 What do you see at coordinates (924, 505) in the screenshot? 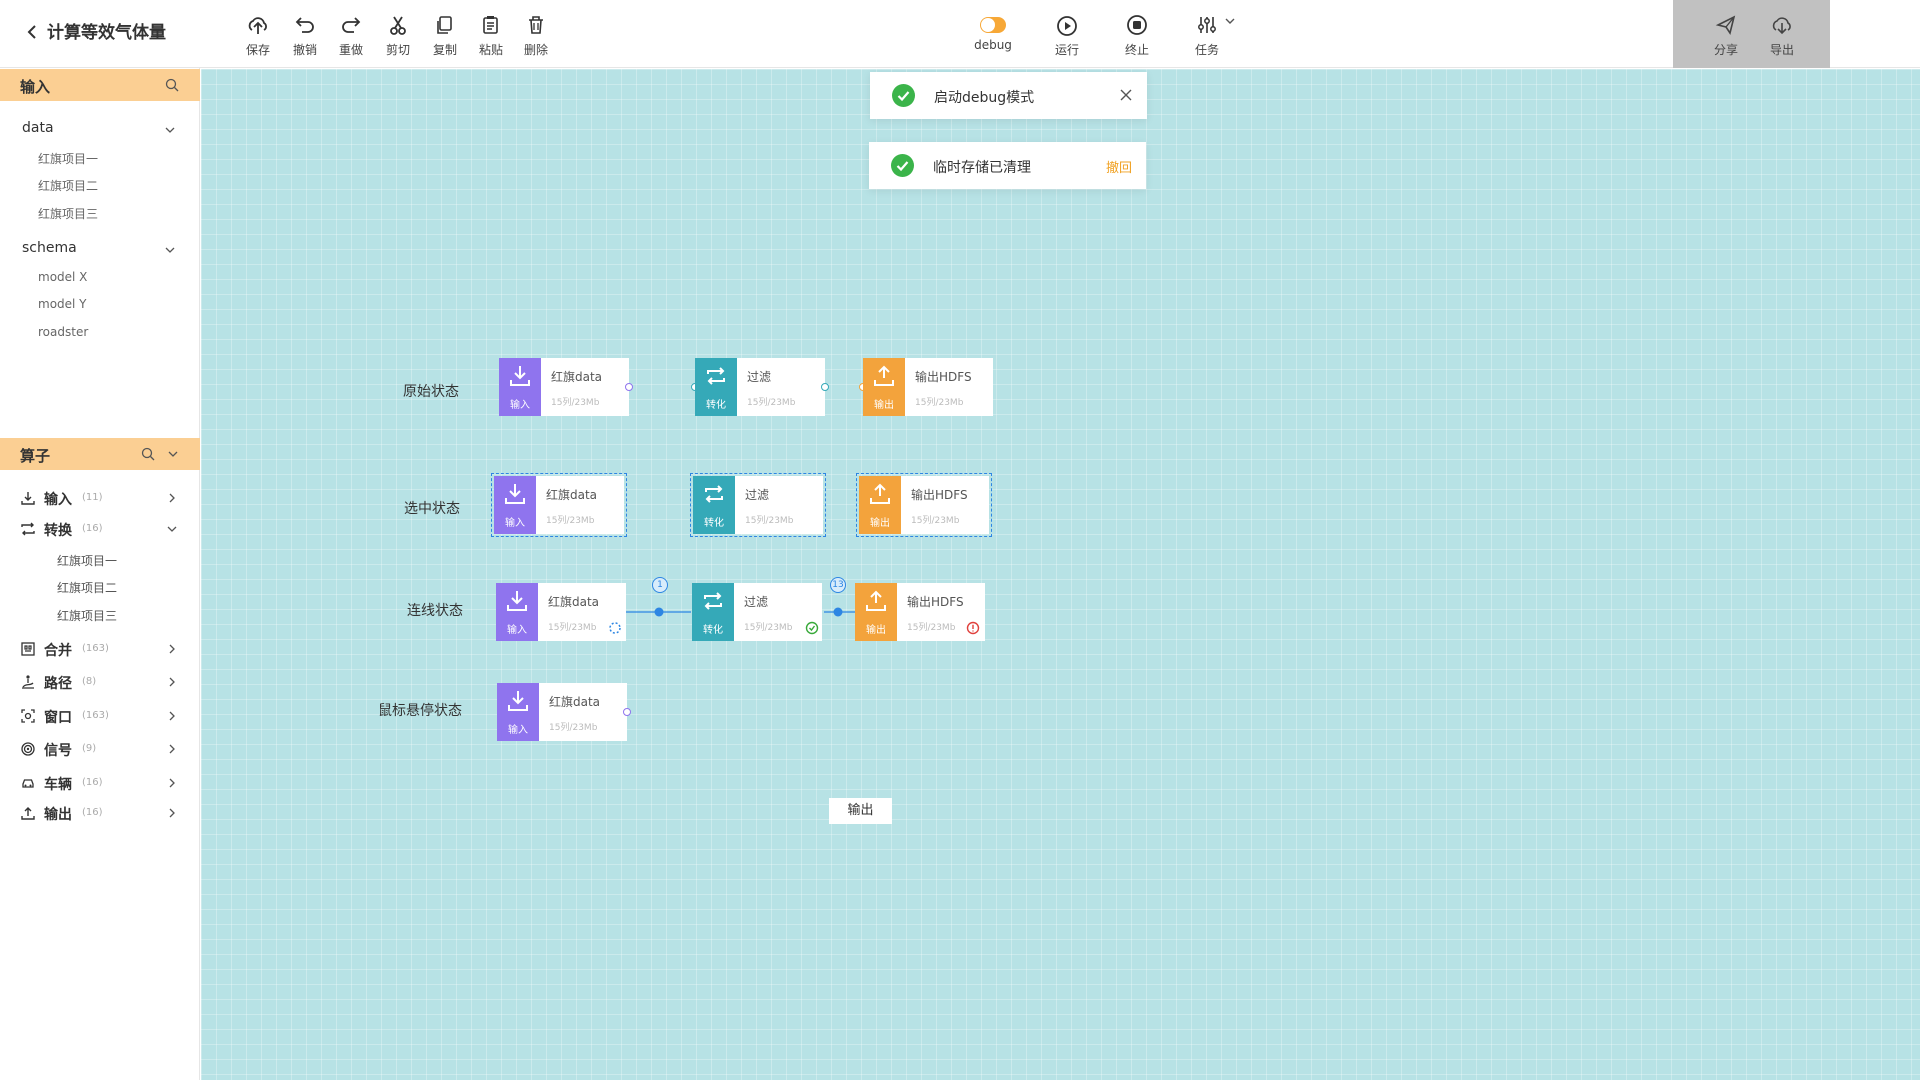
I see `output-node-selected: 输出 输出HDFS 15列/23Mb` at bounding box center [924, 505].